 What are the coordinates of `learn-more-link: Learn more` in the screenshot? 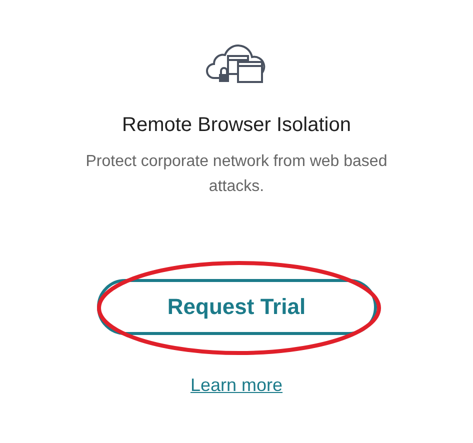 It's located at (236, 385).